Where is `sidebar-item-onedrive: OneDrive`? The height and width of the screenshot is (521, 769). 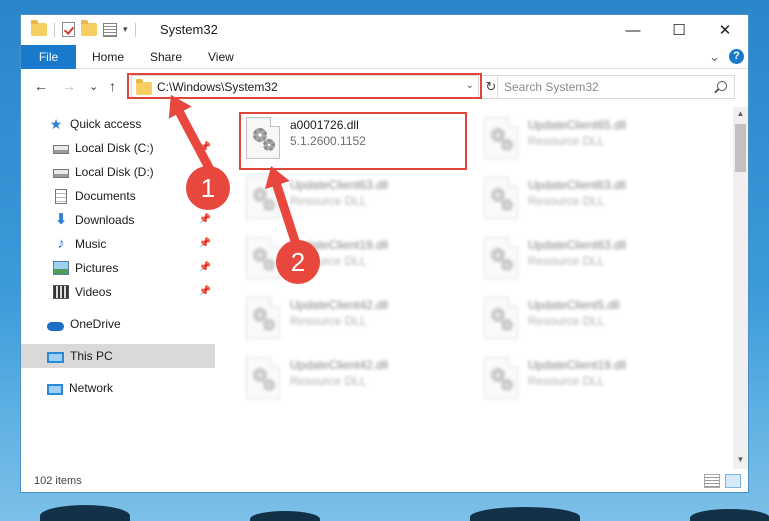
sidebar-item-onedrive: OneDrive is located at coordinates (118, 324).